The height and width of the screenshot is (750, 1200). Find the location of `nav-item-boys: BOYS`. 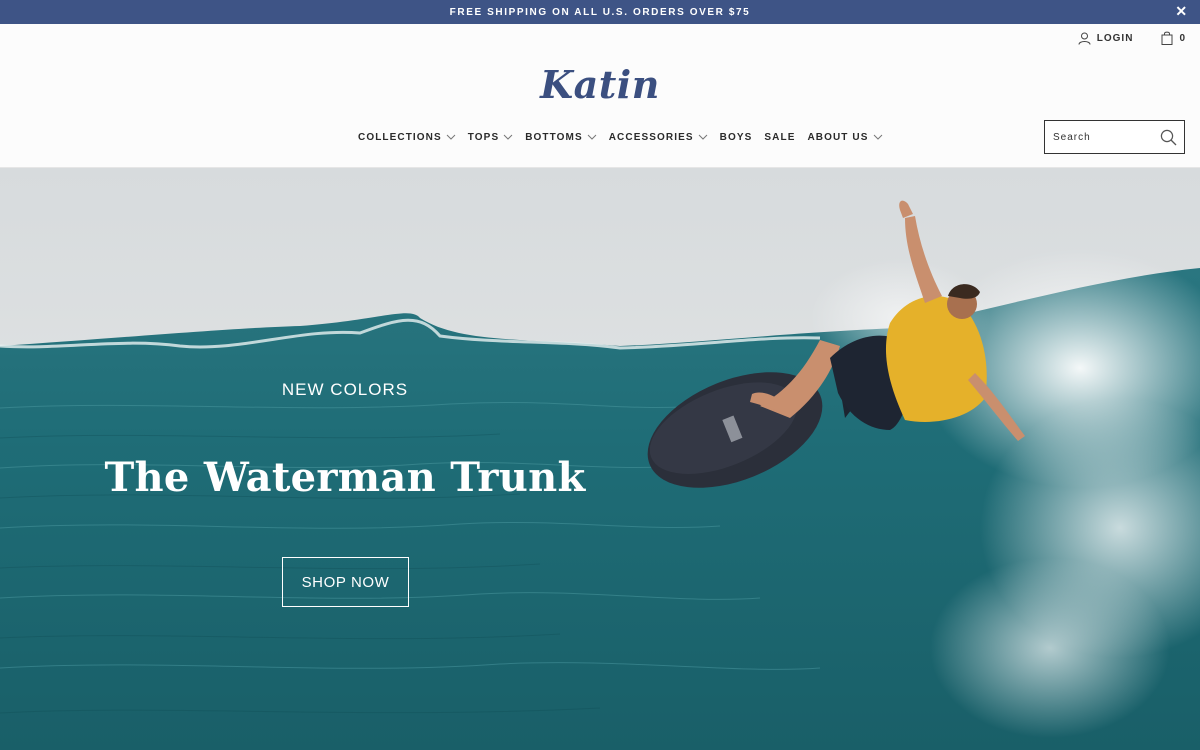

nav-item-boys: BOYS is located at coordinates (736, 137).